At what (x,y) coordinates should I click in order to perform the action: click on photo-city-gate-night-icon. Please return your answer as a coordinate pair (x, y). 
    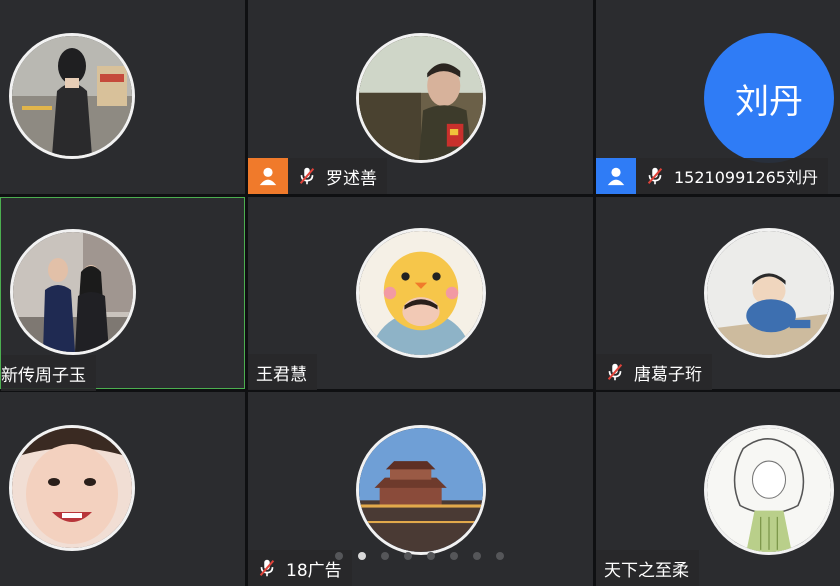
    Looking at the image, I should click on (421, 490).